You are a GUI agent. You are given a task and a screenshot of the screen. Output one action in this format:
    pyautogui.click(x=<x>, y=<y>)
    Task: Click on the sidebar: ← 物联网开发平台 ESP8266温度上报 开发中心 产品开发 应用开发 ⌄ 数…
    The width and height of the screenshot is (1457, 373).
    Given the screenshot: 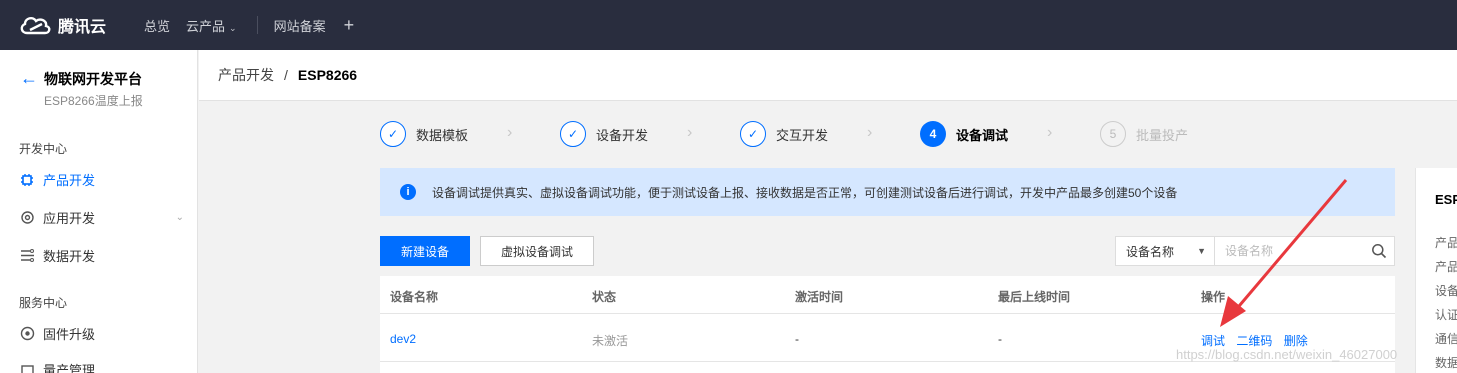 What is the action you would take?
    pyautogui.click(x=99, y=211)
    